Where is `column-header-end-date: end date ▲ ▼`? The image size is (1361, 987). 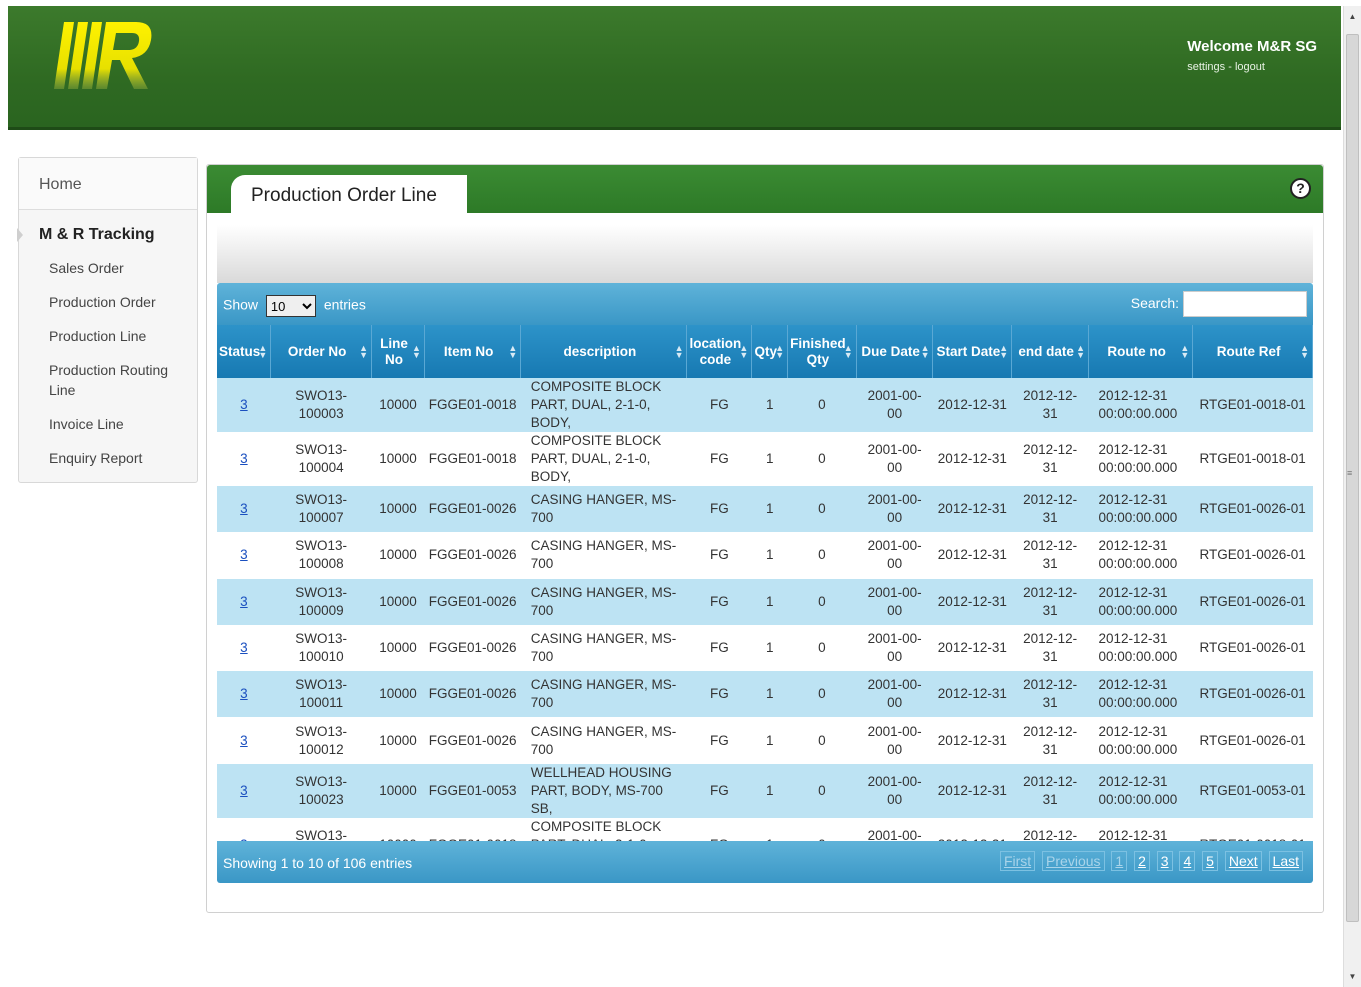 column-header-end-date: end date ▲ ▼ is located at coordinates (1050, 351).